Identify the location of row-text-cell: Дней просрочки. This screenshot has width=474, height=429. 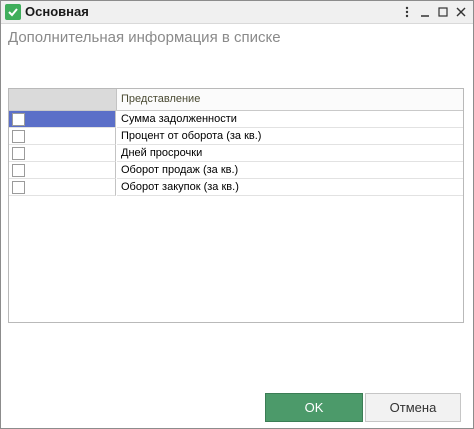
(290, 153).